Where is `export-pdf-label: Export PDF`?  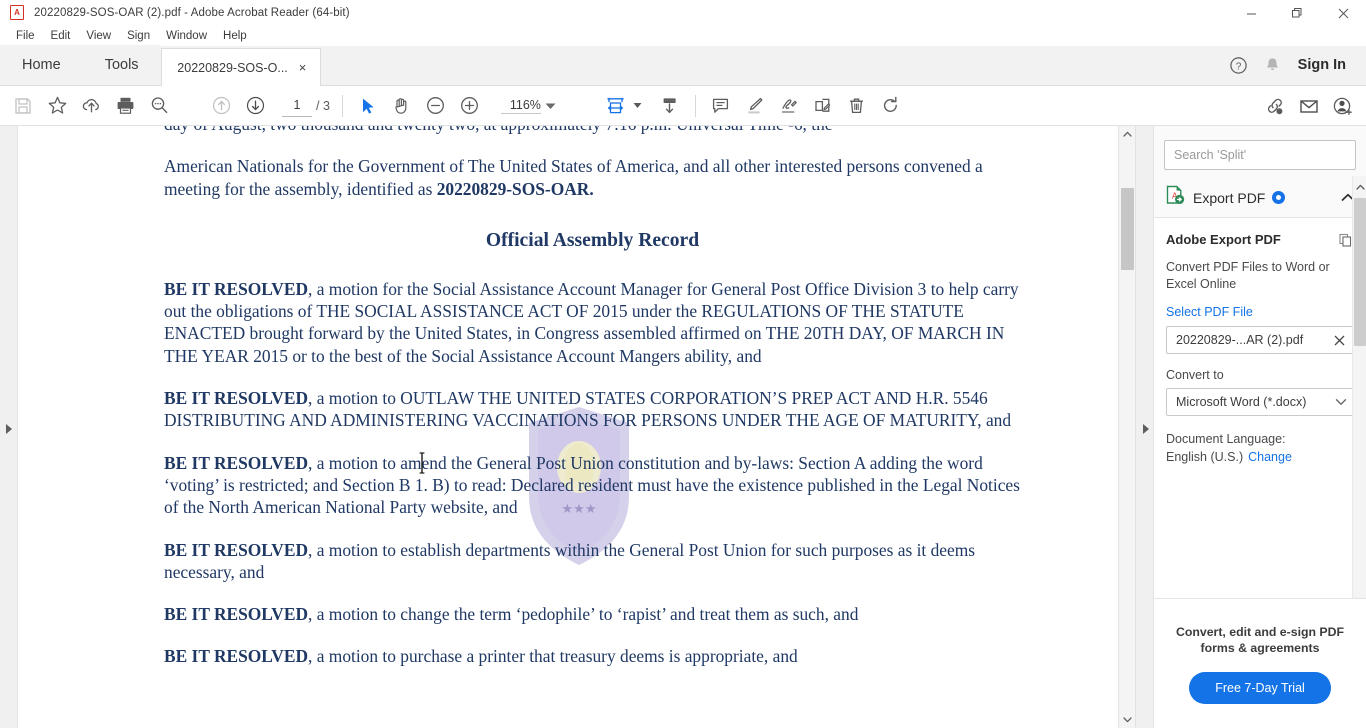 export-pdf-label: Export PDF is located at coordinates (1229, 197).